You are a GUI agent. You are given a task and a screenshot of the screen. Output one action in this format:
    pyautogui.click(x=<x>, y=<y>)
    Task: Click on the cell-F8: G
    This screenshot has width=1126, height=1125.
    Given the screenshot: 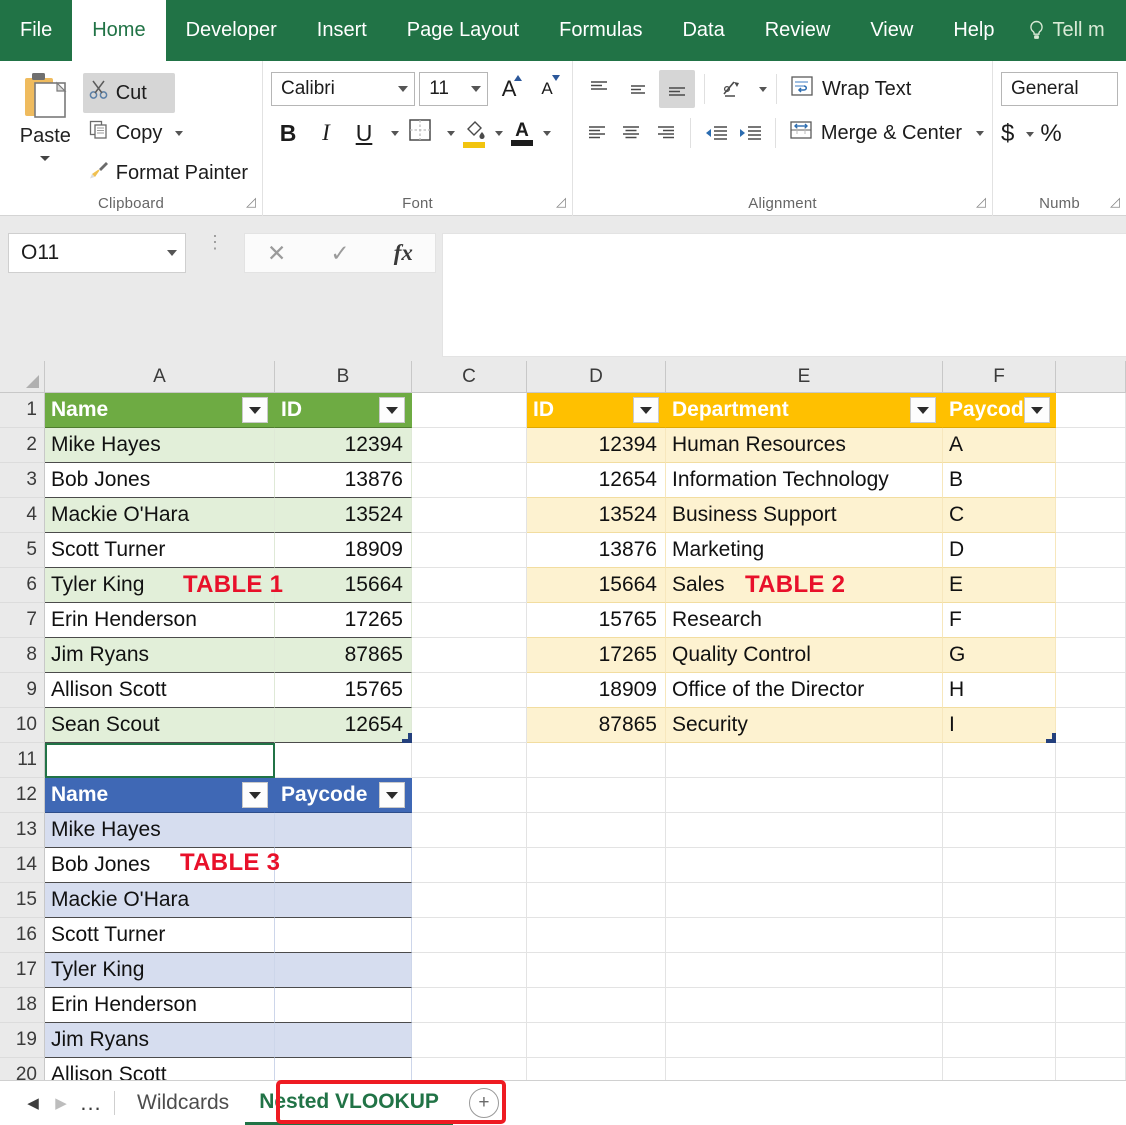 What is the action you would take?
    pyautogui.click(x=999, y=655)
    